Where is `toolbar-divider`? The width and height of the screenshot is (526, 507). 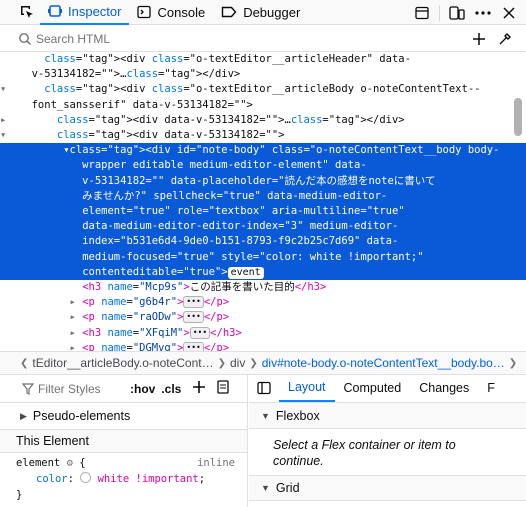 toolbar-divider is located at coordinates (439, 12).